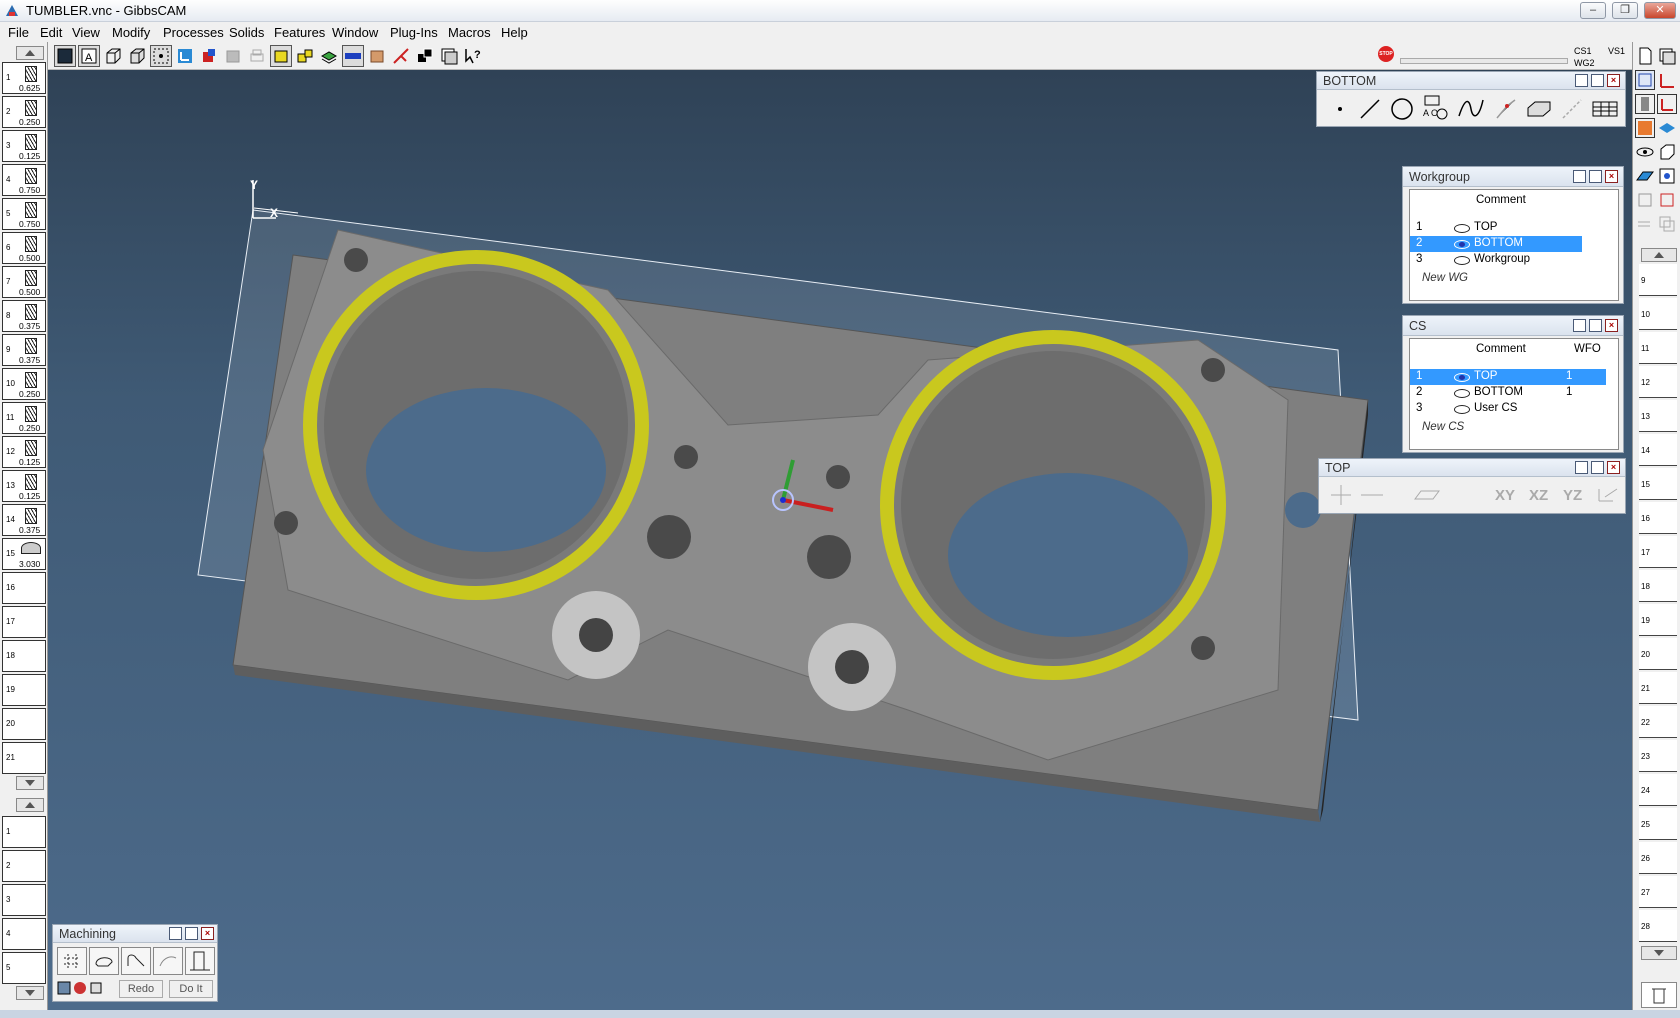 This screenshot has height=1018, width=1680. I want to click on workgroup-row: 2 BOTTOM, so click(1496, 244).